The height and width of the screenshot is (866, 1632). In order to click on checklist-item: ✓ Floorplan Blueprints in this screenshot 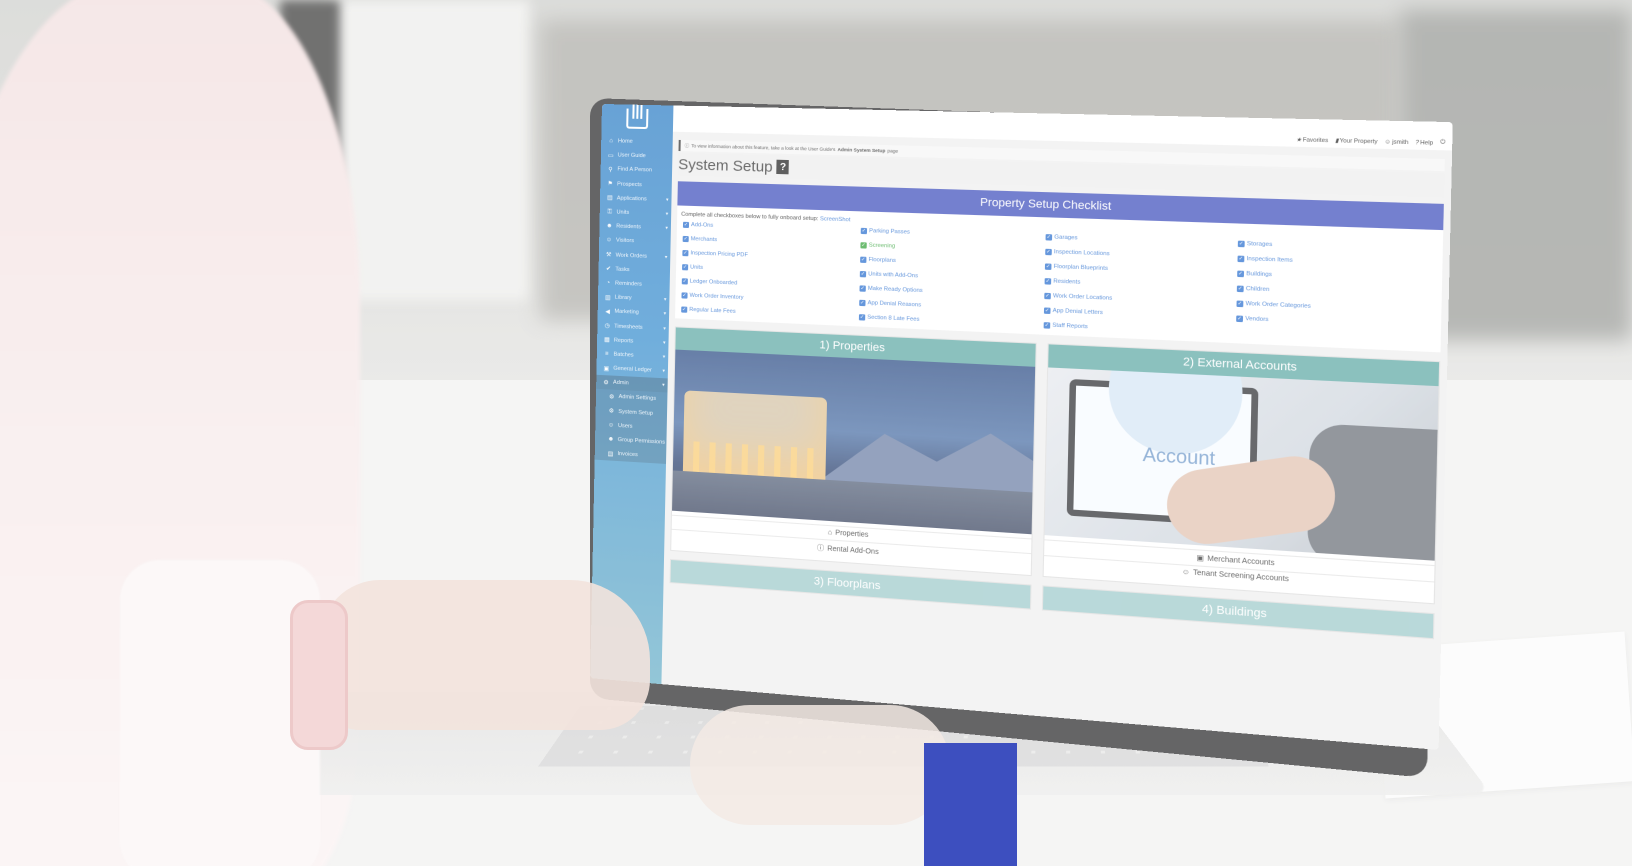, I will do `click(1140, 270)`.